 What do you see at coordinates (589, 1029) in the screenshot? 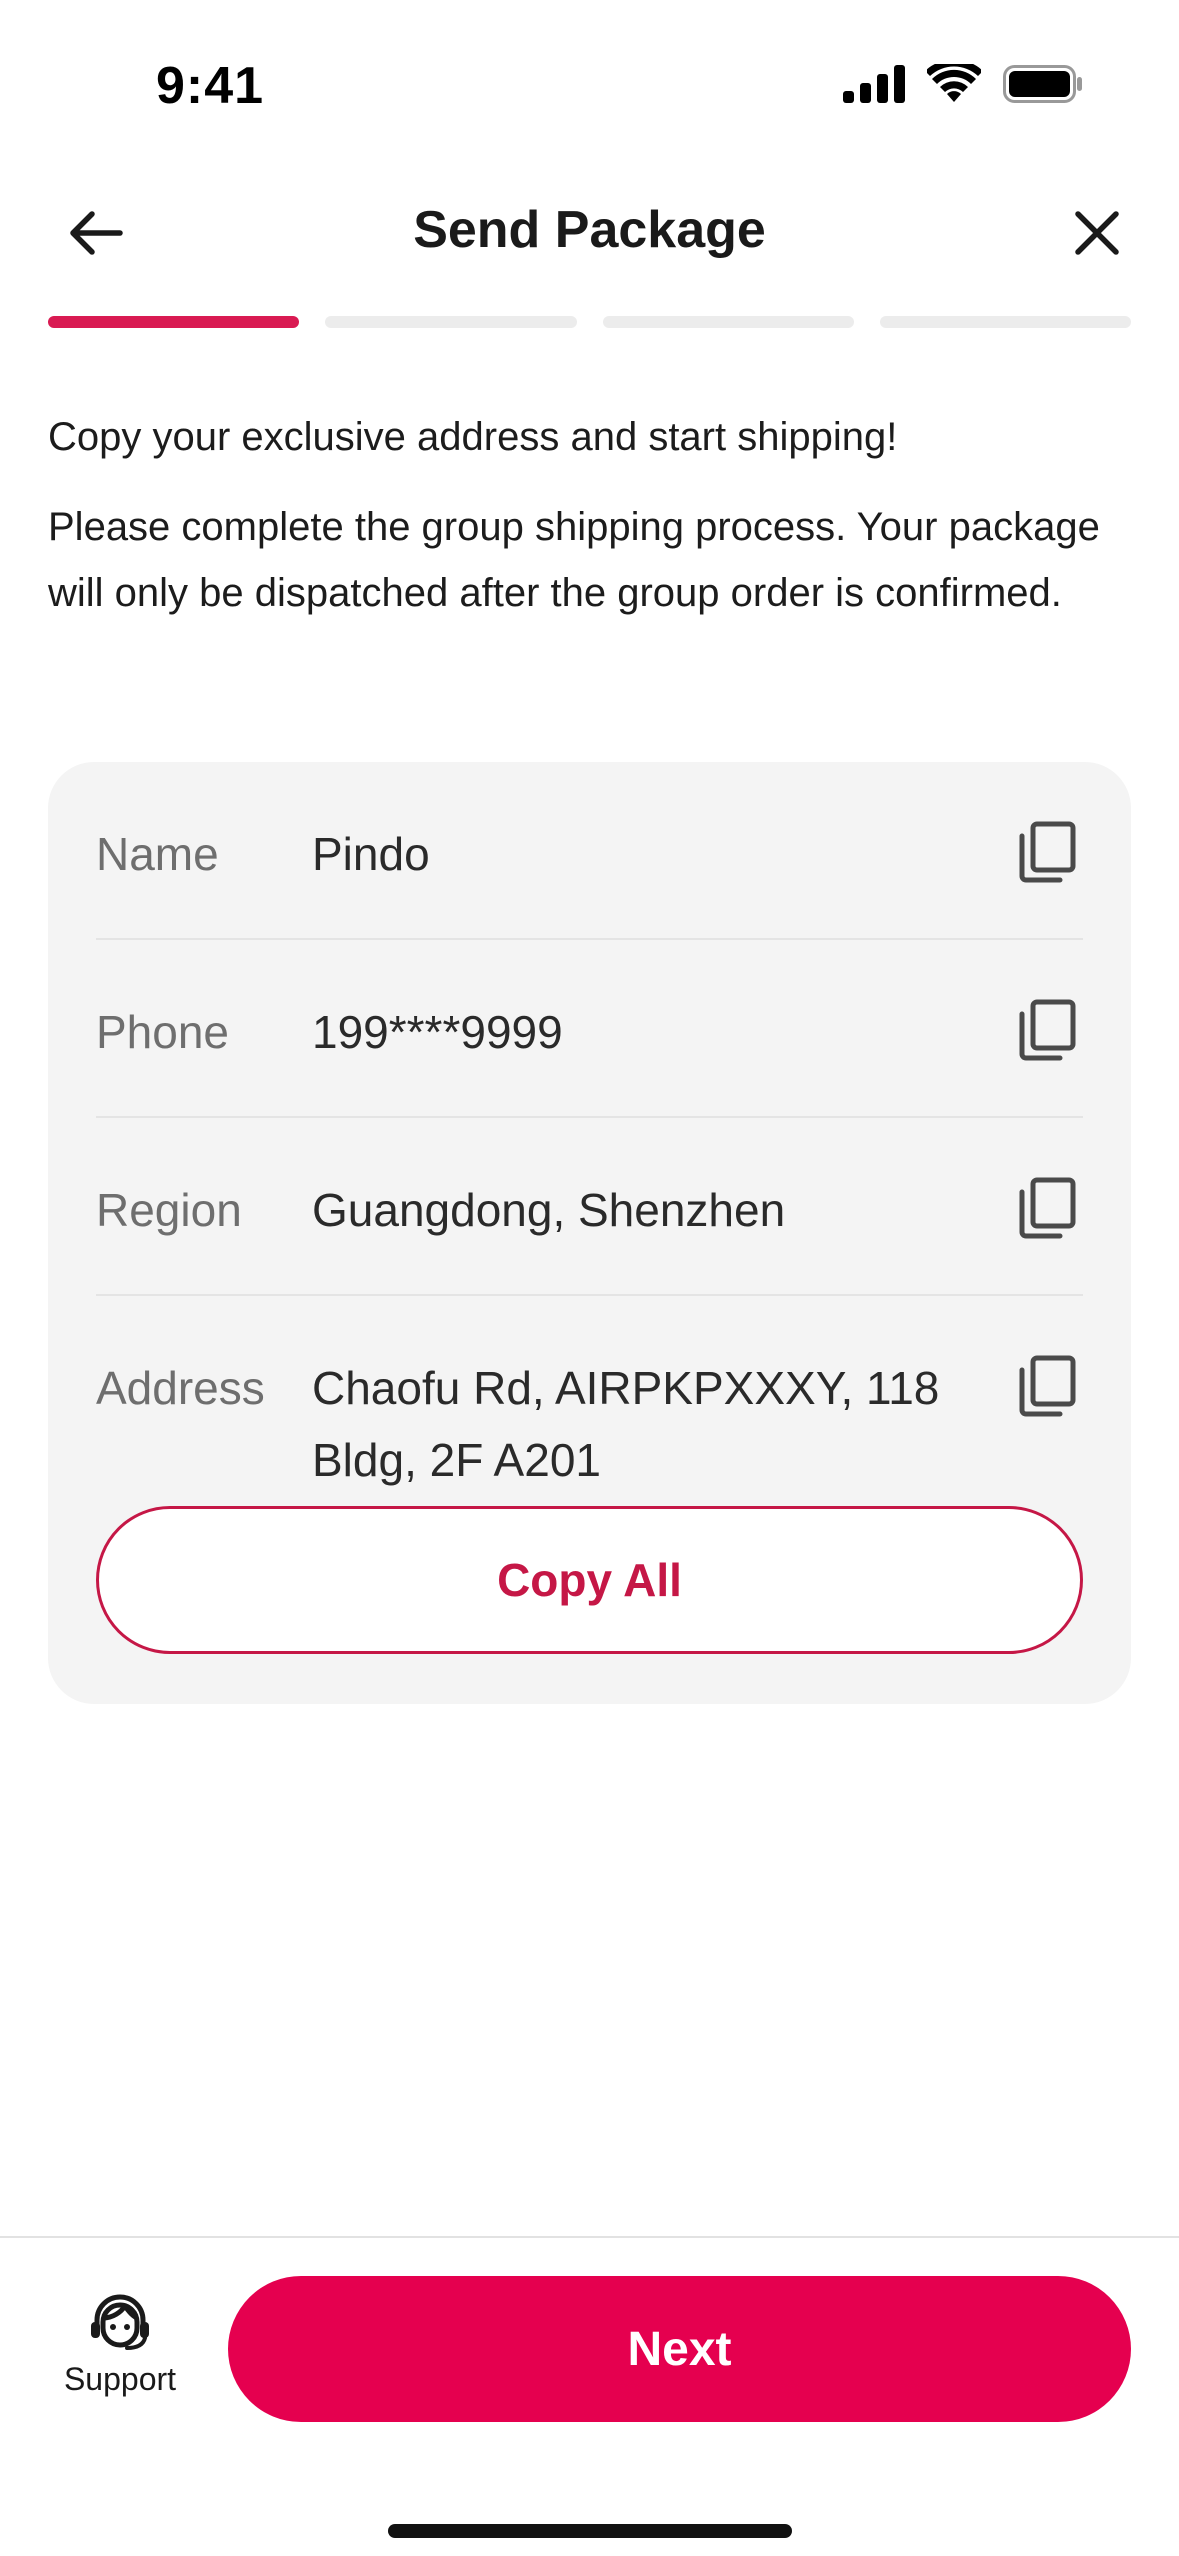
I see `address-row-phone: Phone 199****9999` at bounding box center [589, 1029].